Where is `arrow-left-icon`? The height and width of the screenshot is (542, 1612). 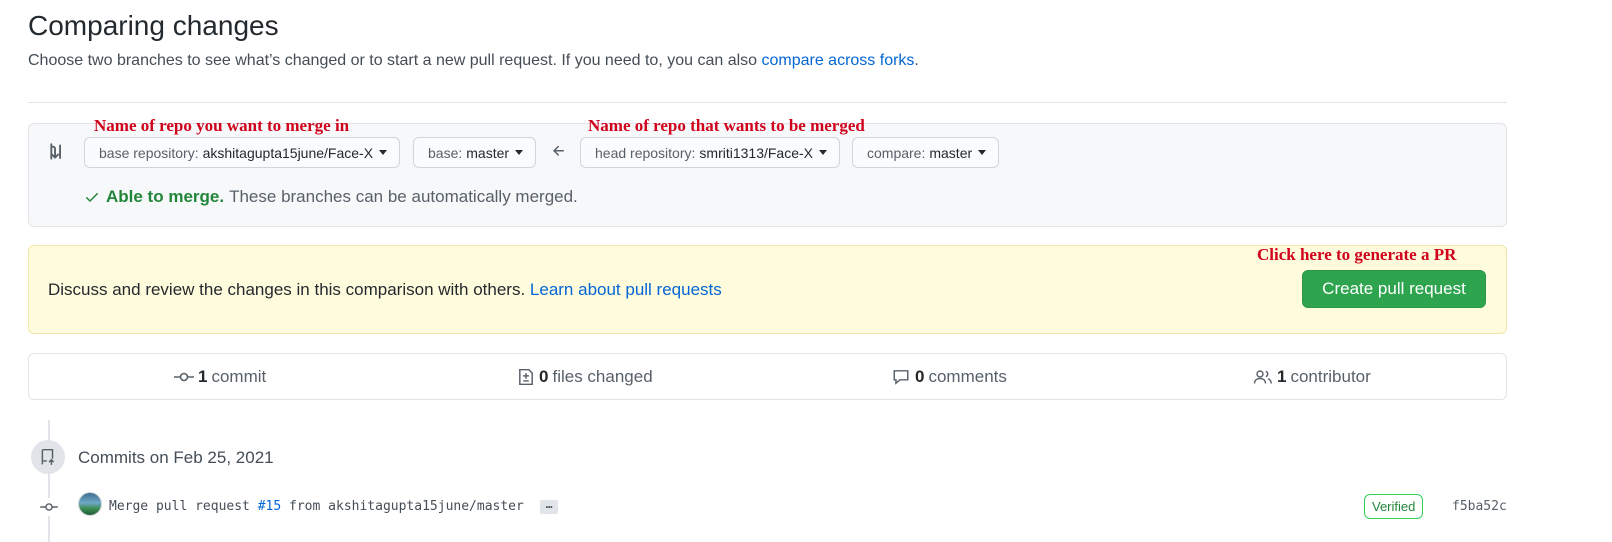 arrow-left-icon is located at coordinates (559, 153).